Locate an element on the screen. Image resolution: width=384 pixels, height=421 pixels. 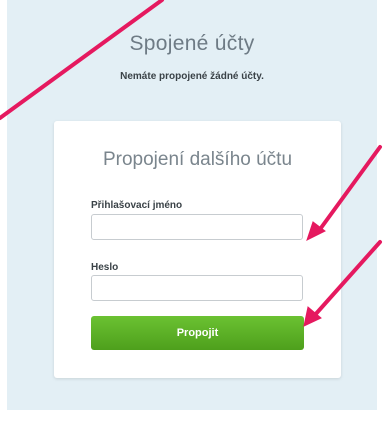
page-title: Spojené účty is located at coordinates (192, 43).